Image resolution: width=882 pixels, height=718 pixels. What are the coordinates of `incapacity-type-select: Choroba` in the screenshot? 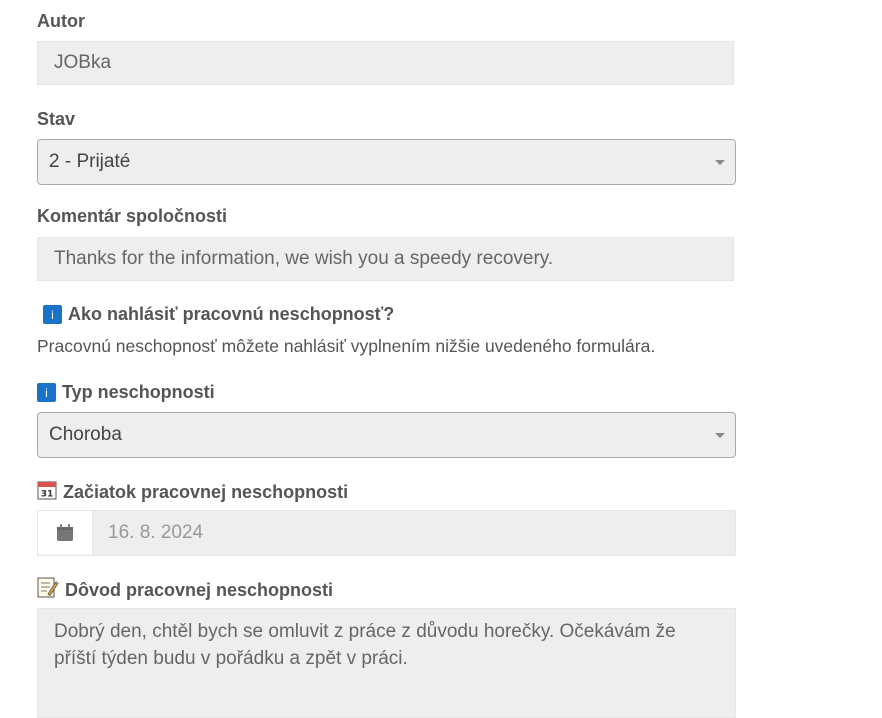 It's located at (386, 435).